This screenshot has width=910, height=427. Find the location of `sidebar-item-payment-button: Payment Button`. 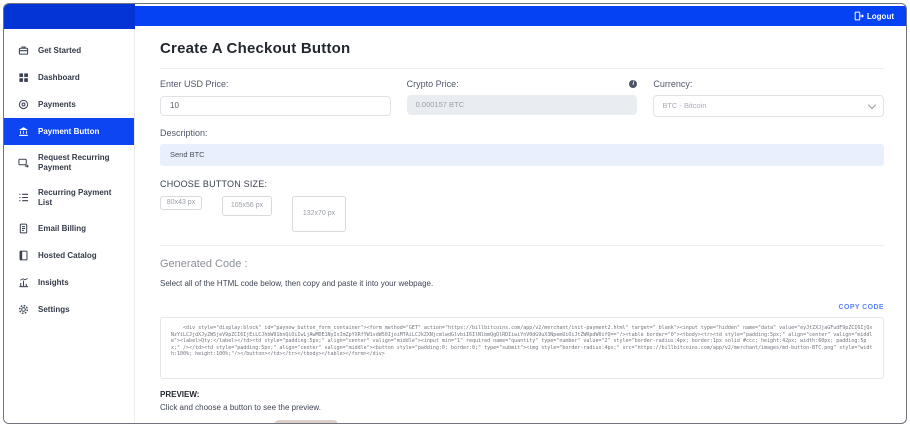

sidebar-item-payment-button: Payment Button is located at coordinates (69, 131).